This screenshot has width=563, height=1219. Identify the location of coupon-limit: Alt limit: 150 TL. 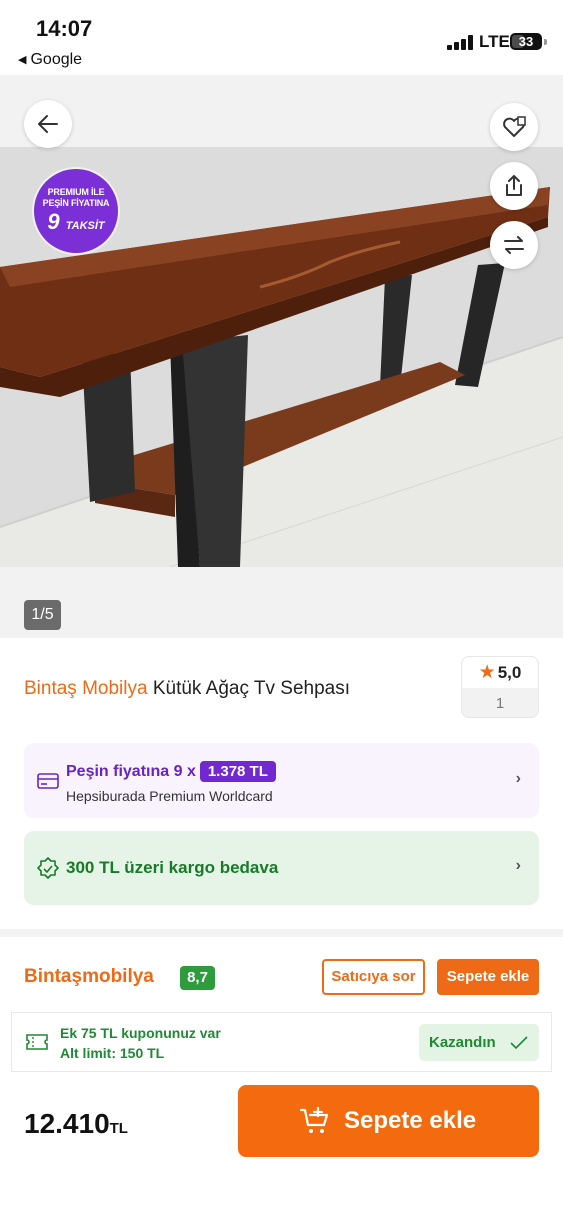
(112, 1053).